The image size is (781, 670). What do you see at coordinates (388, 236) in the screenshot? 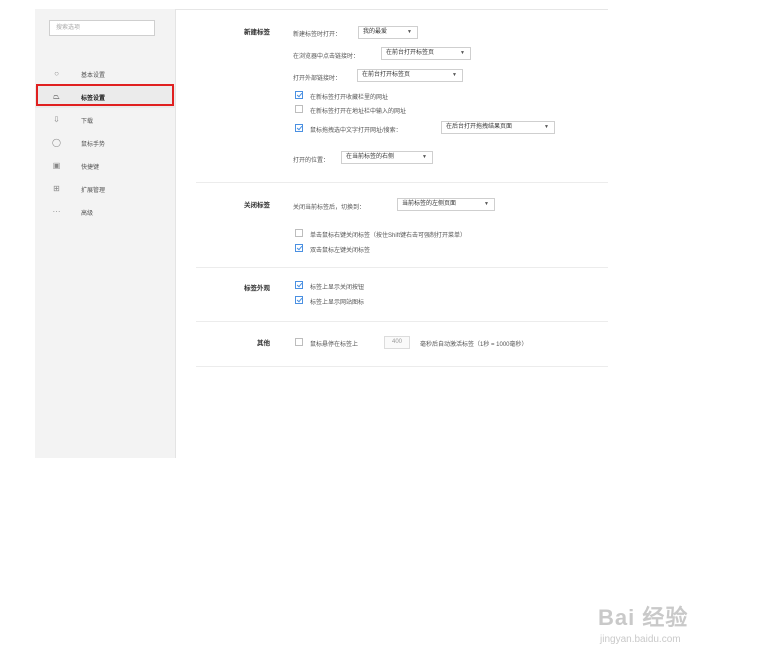
I see `right-click-close-label: 单击鼠标右键关闭标签（按住Shift键右击可强制打开菜单）` at bounding box center [388, 236].